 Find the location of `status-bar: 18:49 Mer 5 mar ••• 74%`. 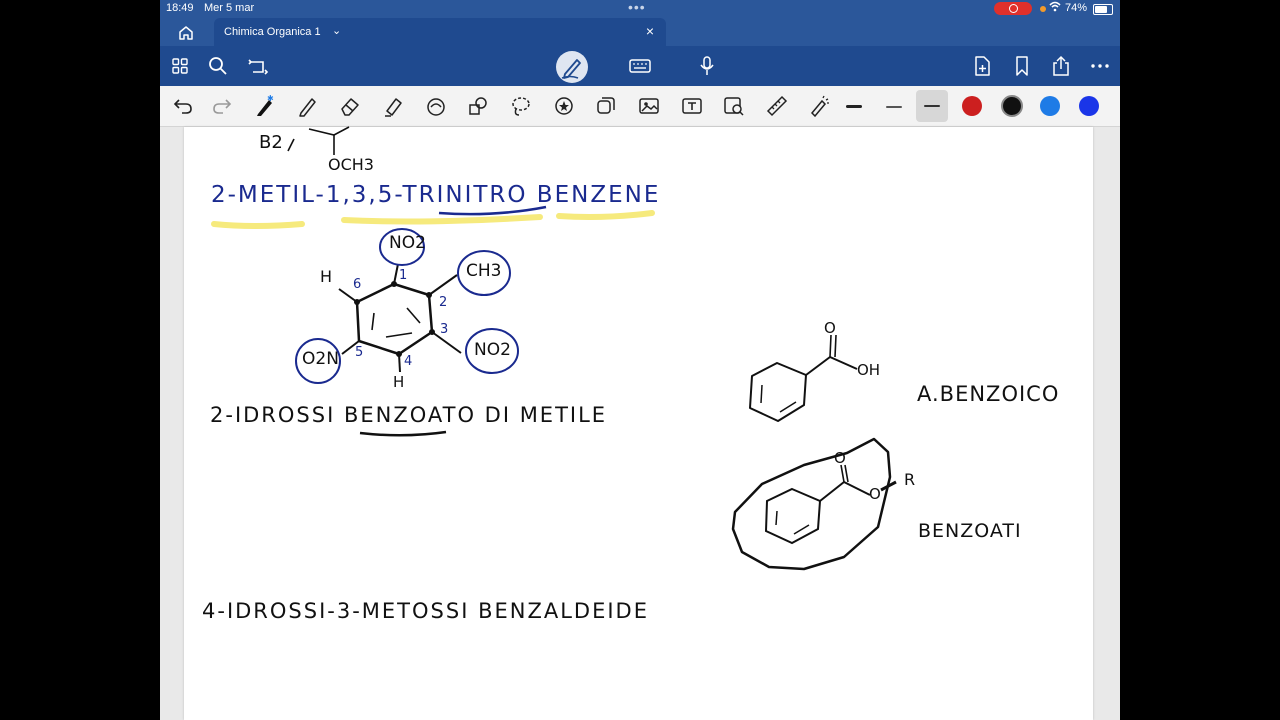

status-bar: 18:49 Mer 5 mar ••• 74% is located at coordinates (640, 9).